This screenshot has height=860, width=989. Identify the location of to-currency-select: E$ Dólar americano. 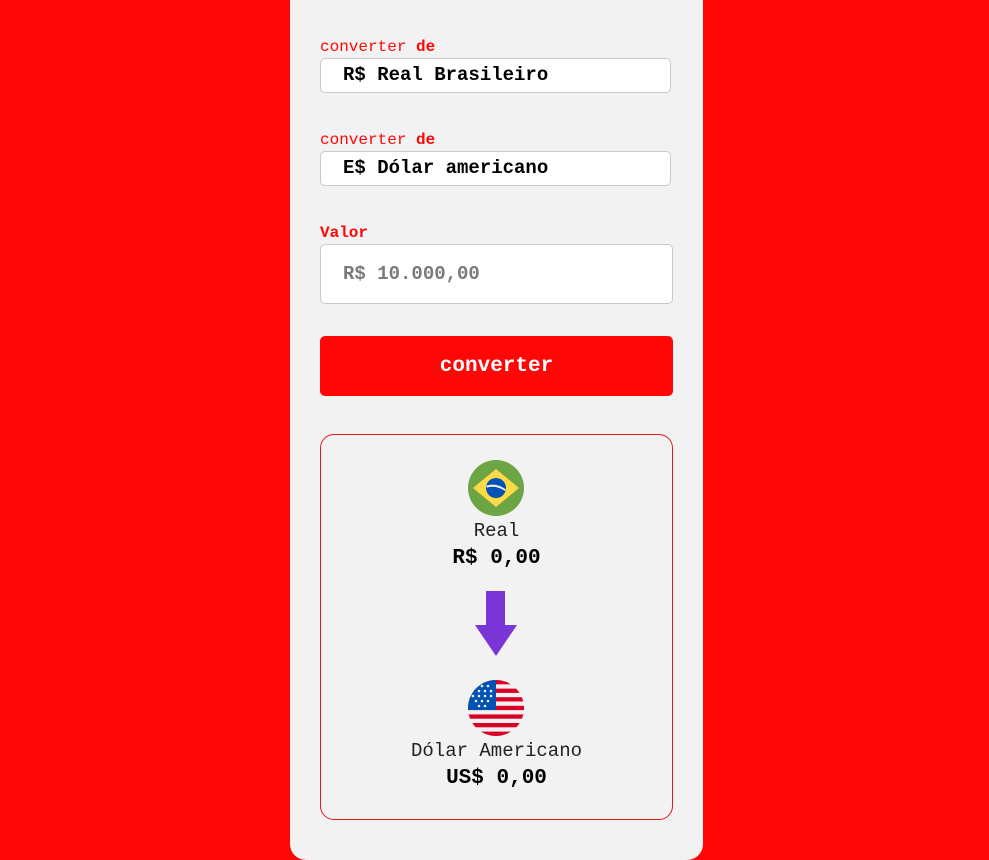
(495, 168).